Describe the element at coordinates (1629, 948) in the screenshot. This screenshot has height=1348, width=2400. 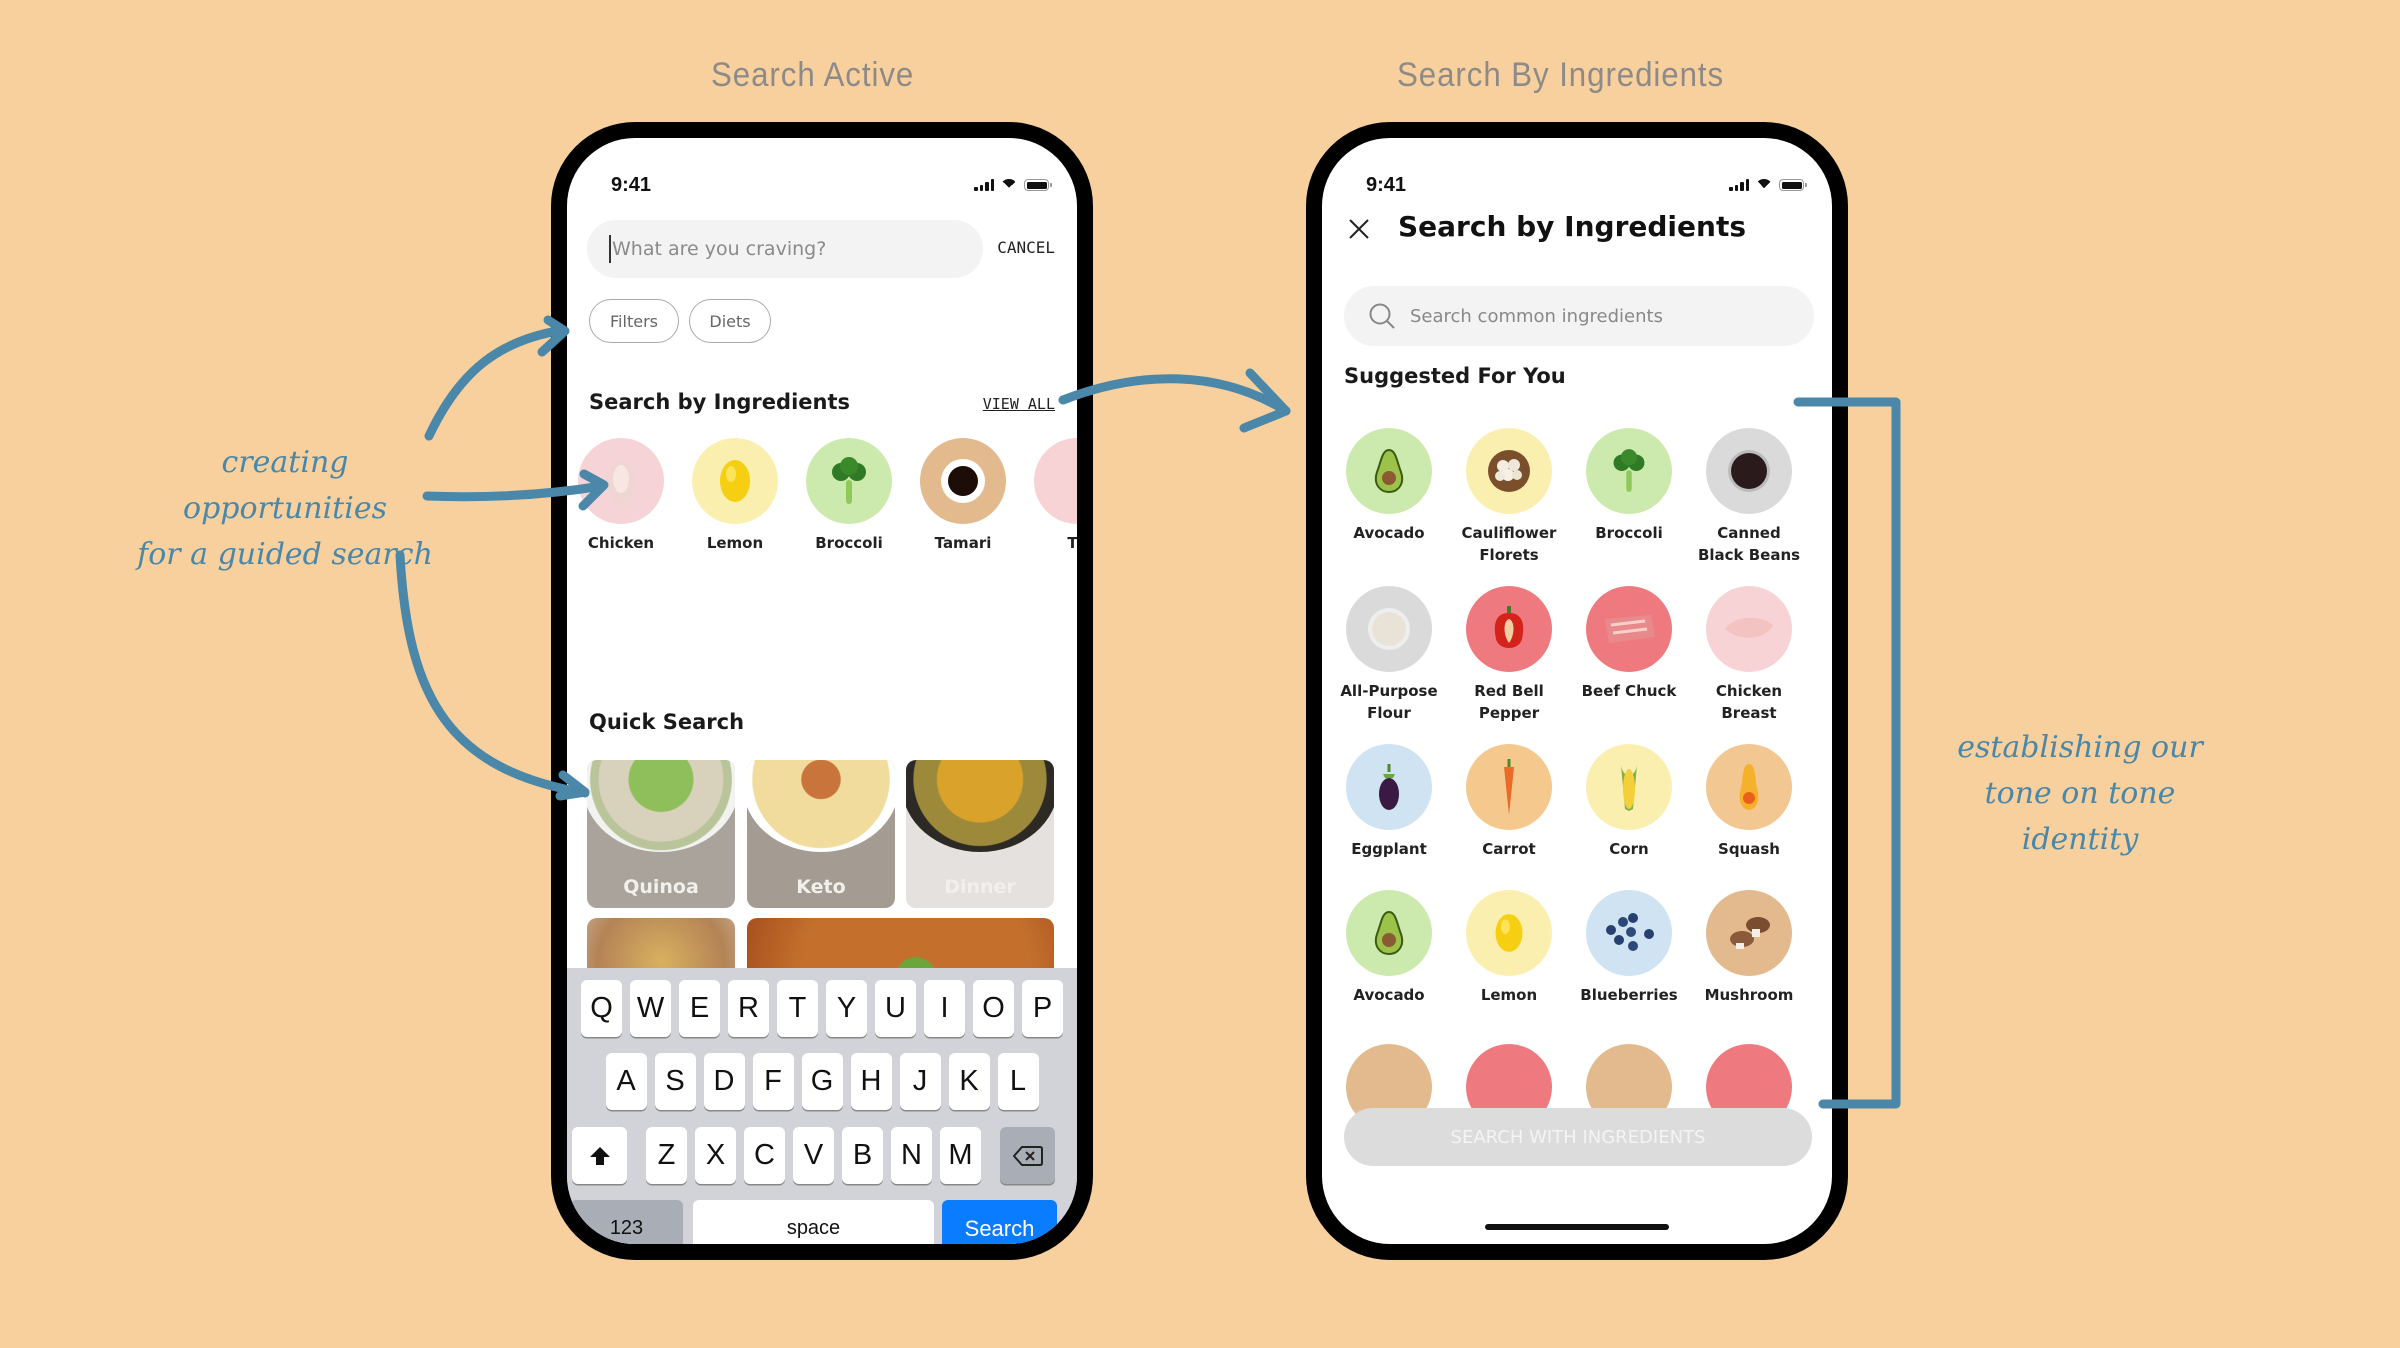
I see `ingredient-blueberries: Blueberries` at that location.